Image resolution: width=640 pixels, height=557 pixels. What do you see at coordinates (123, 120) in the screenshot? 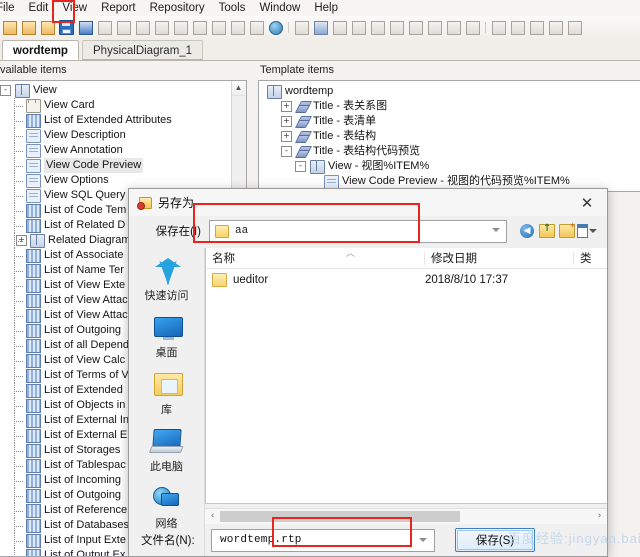
I see `tree-item: List of Extended Attributes` at bounding box center [123, 120].